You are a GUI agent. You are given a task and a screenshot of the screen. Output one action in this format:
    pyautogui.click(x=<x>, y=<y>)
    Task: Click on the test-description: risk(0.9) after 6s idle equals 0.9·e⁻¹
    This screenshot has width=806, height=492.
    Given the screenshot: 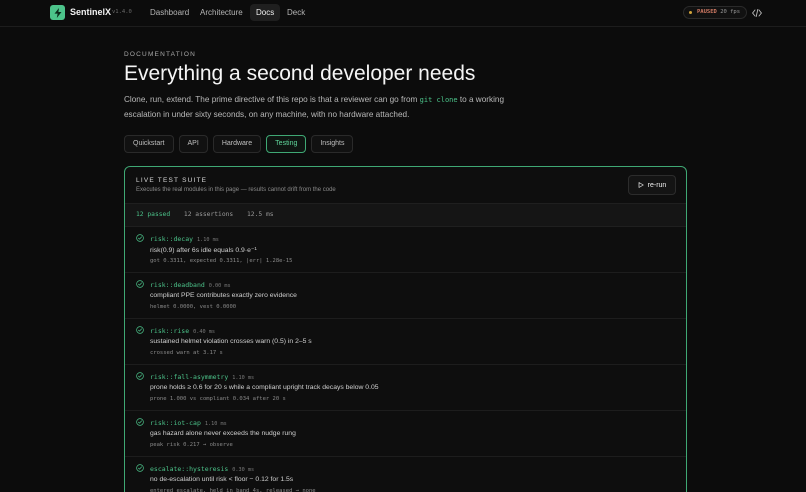 What is the action you would take?
    pyautogui.click(x=203, y=250)
    